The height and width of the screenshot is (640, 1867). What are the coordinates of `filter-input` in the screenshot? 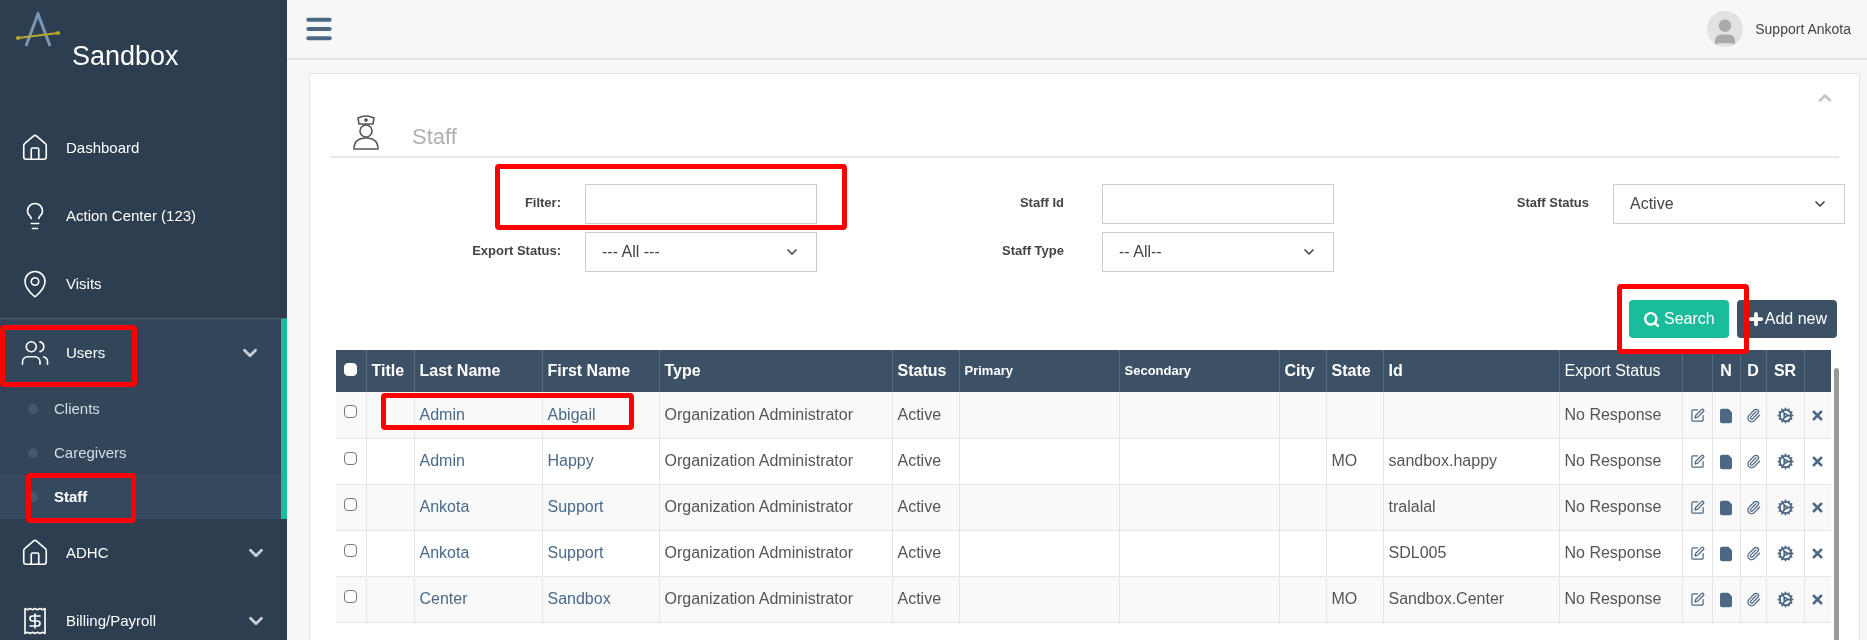 It's located at (701, 204).